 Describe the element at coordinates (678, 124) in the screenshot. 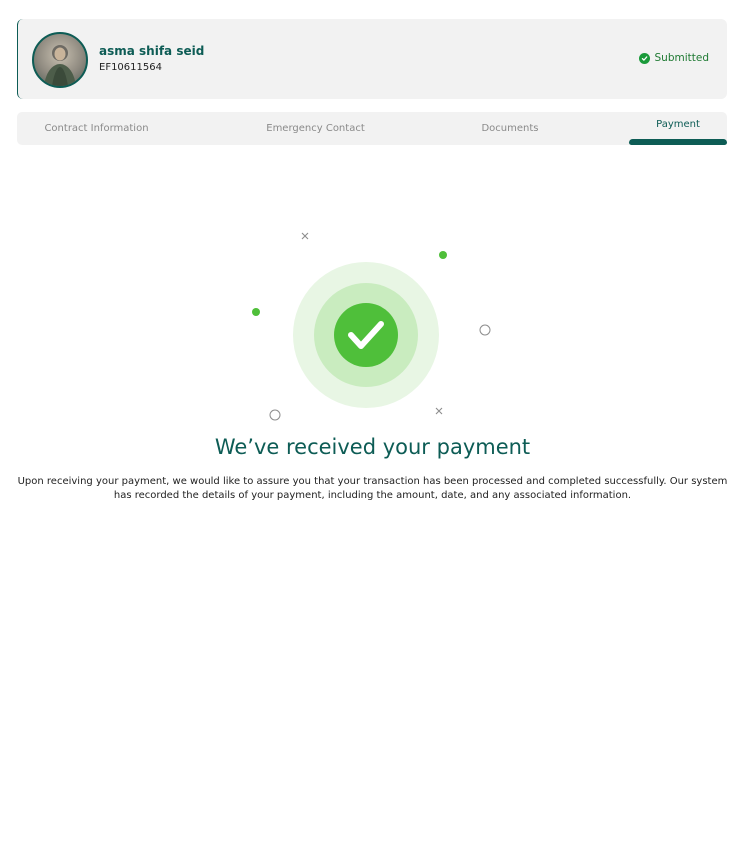

I see `tab-label: Payment` at that location.